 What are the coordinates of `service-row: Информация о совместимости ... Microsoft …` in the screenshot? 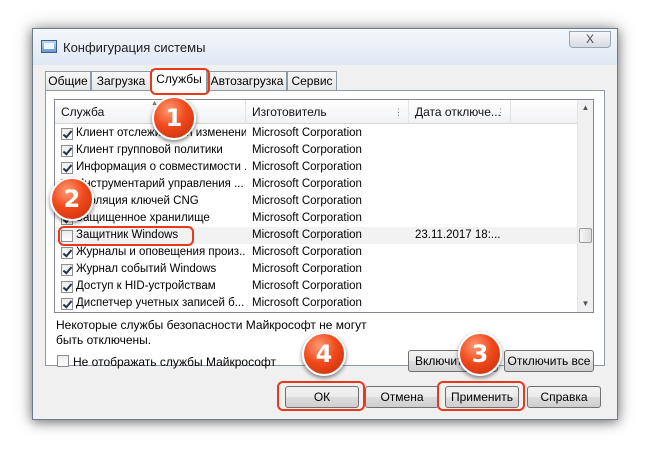 It's located at (317, 167).